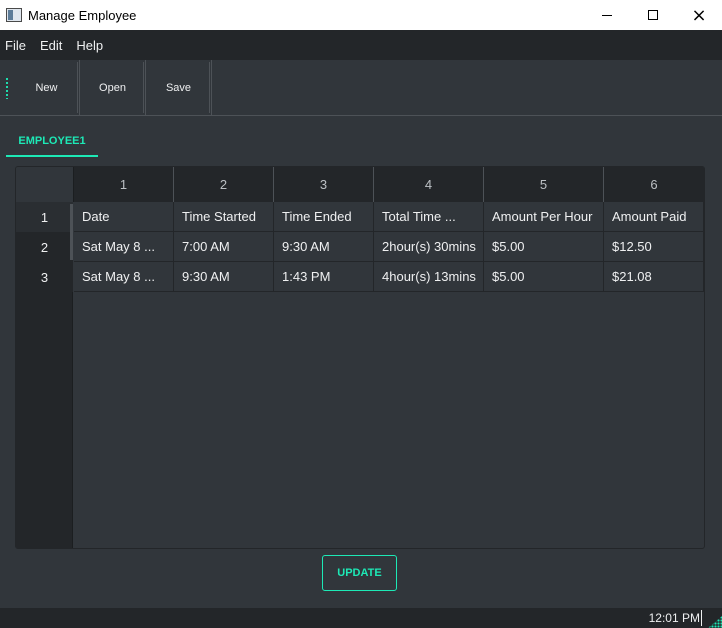 The width and height of the screenshot is (722, 628). Describe the element at coordinates (324, 184) in the screenshot. I see `column-header-3: 3` at that location.